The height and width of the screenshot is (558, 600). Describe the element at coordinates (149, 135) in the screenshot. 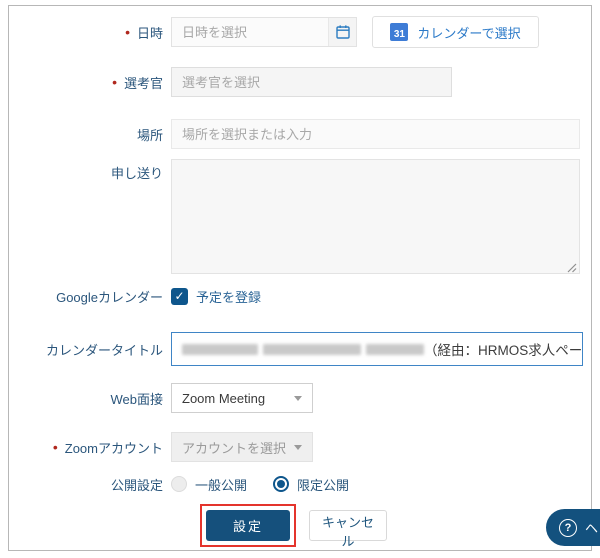

I see `field-label-location: 場所` at that location.